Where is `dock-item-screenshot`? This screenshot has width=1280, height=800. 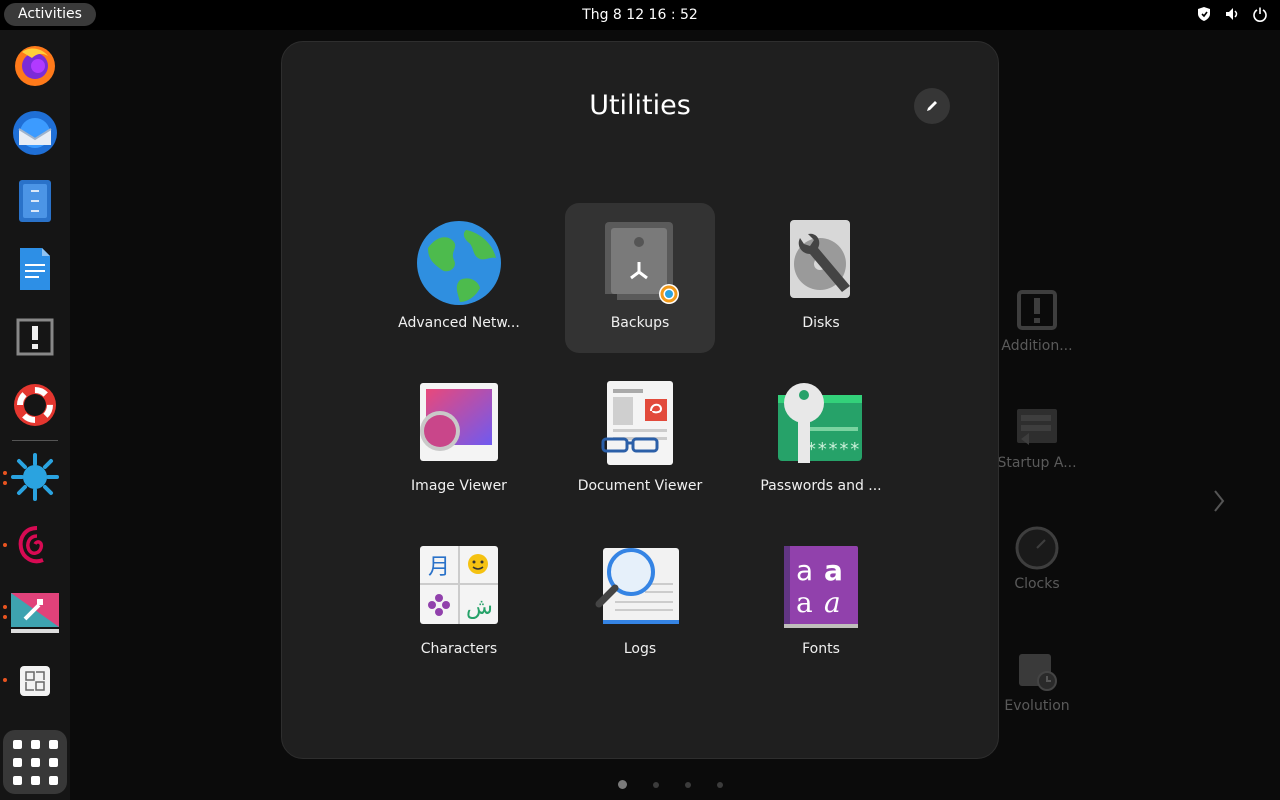
dock-item-screenshot is located at coordinates (35, 681).